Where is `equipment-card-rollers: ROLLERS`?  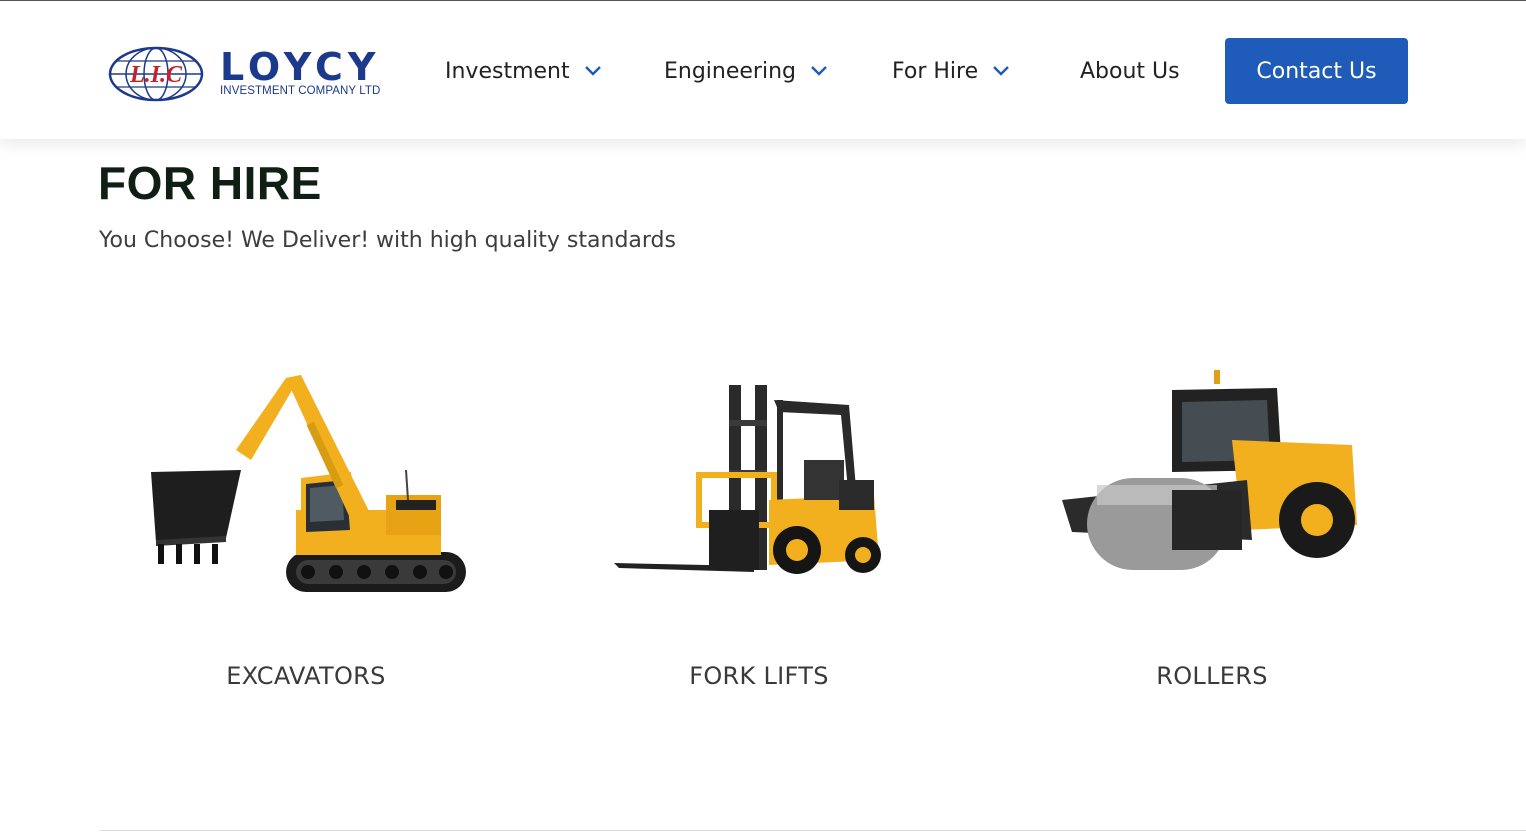
equipment-card-rollers: ROLLERS is located at coordinates (1212, 530).